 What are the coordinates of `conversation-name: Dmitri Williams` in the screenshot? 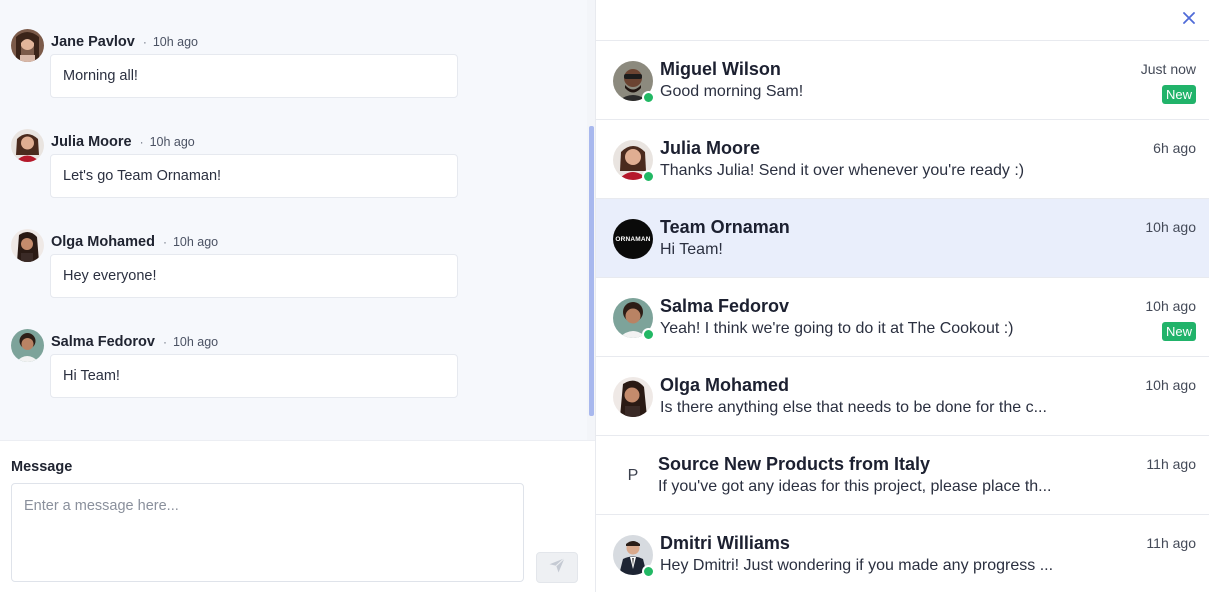 It's located at (725, 543).